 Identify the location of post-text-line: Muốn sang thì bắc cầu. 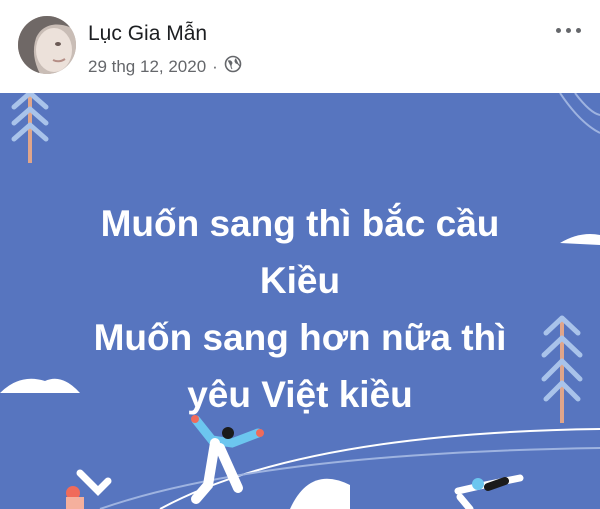
(300, 223).